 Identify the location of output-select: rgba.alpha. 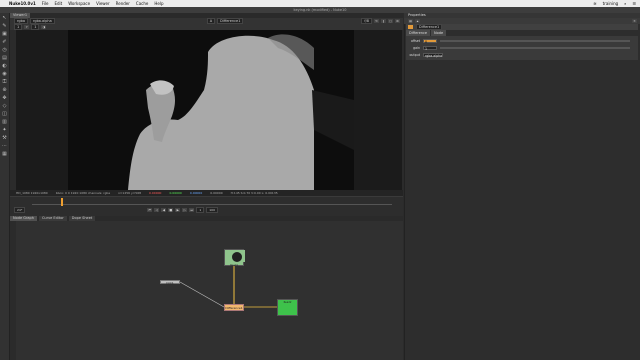
(433, 55).